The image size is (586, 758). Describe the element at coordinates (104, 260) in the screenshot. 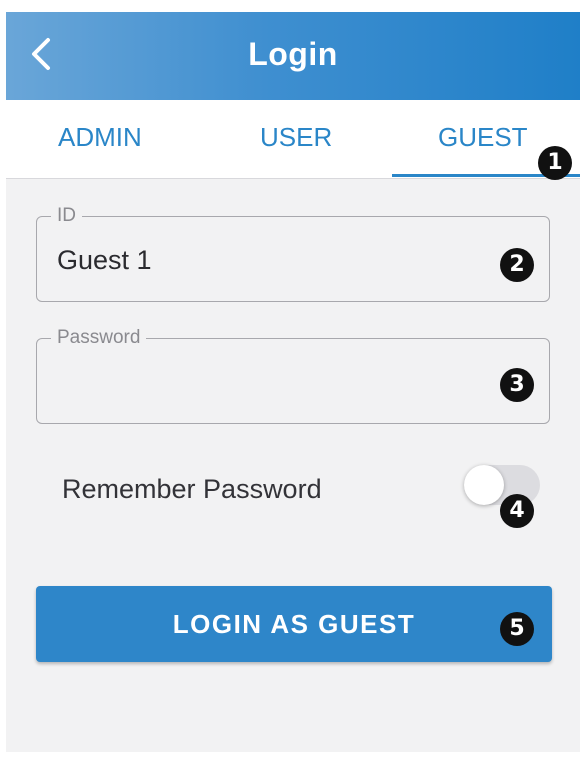

I see `id-field-value: Guest 1` at that location.